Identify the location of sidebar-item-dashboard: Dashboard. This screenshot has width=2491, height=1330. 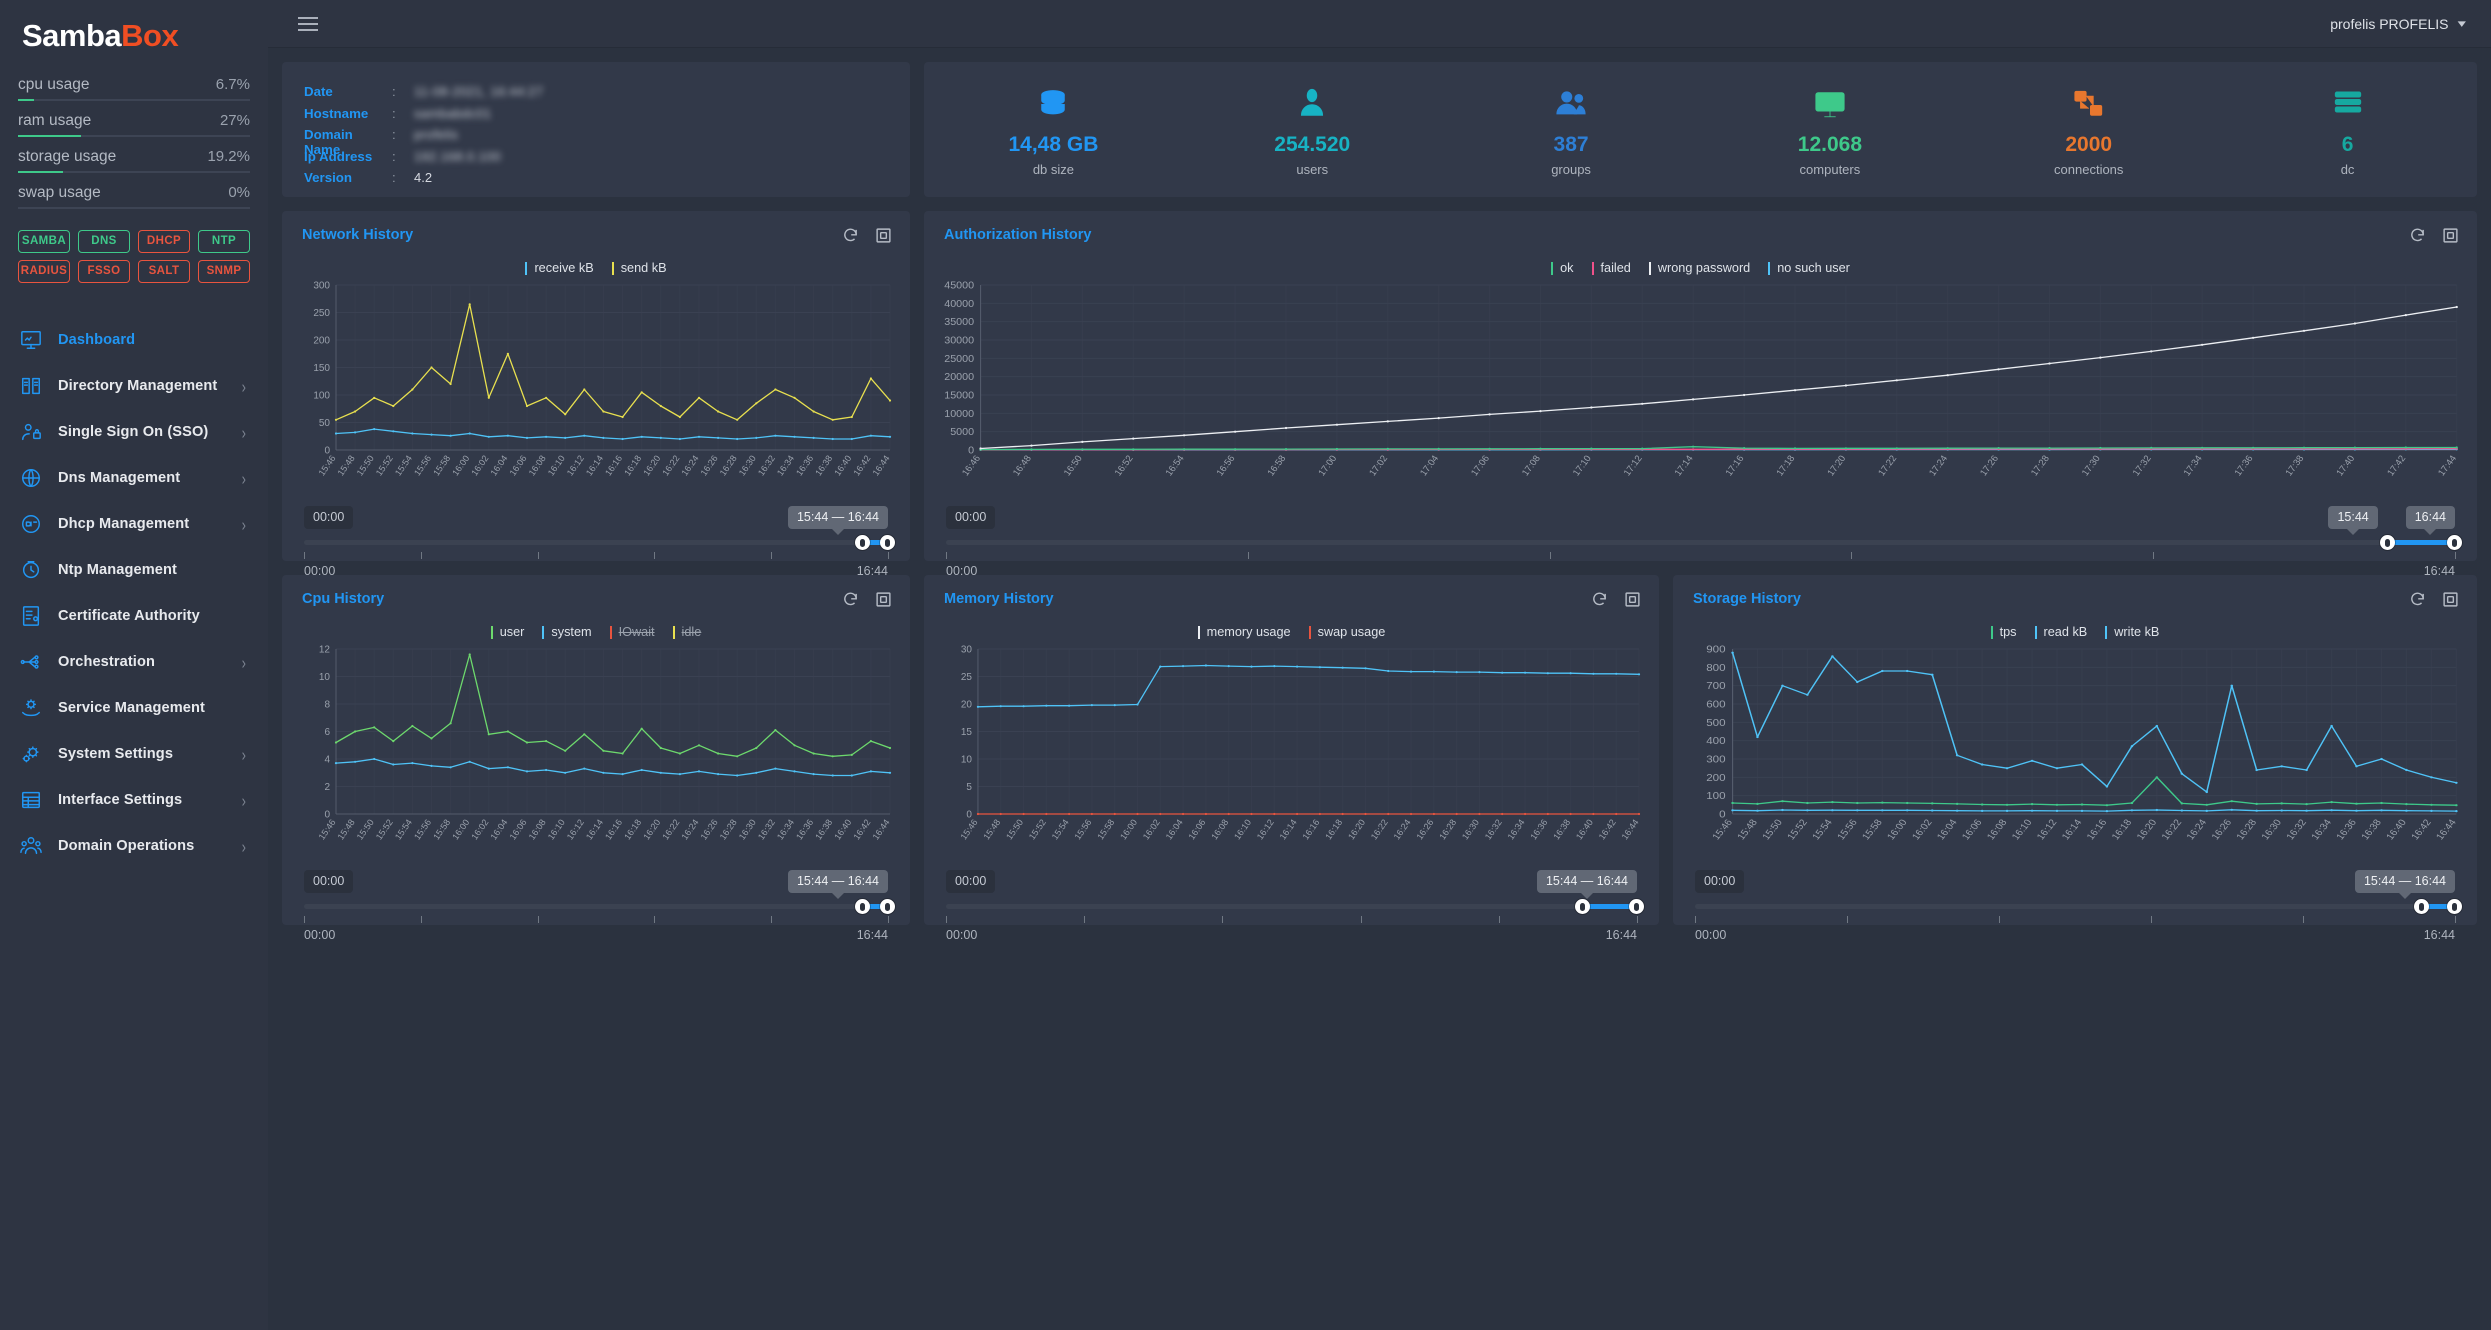
(134, 340).